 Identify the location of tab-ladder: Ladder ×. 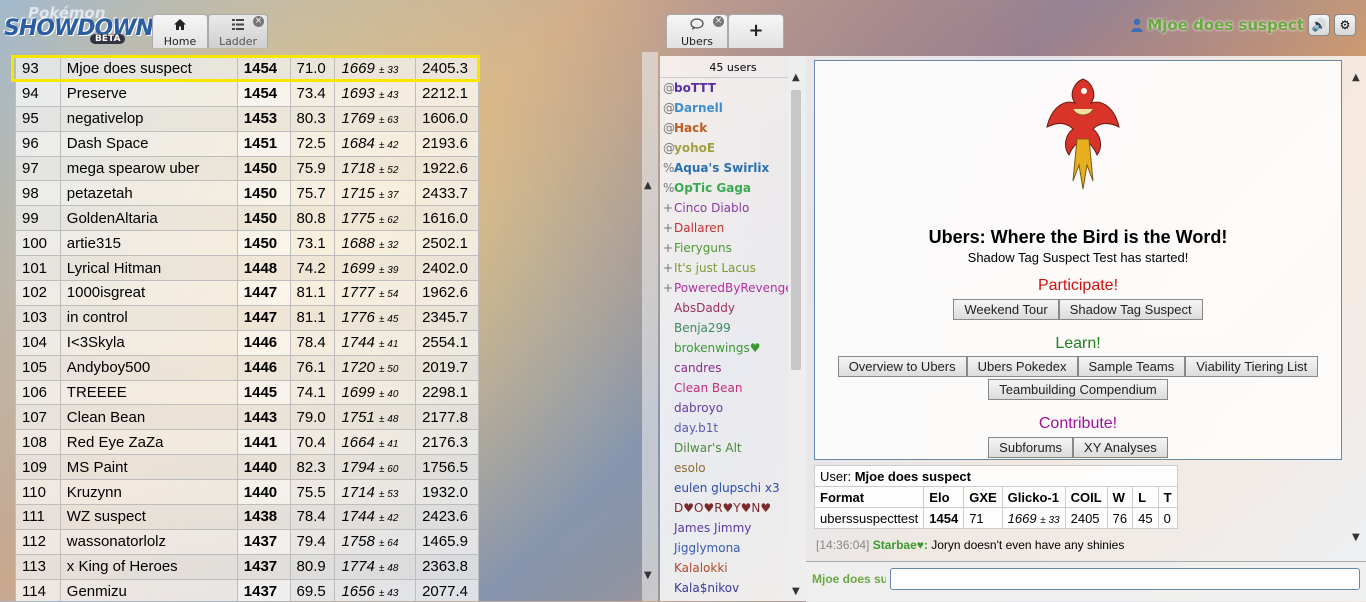
(238, 31).